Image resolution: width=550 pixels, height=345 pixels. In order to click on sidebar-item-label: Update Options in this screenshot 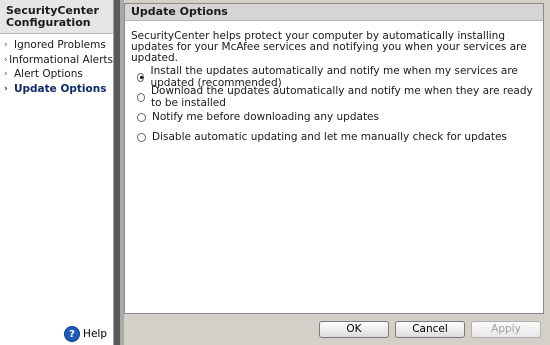, I will do `click(60, 88)`.